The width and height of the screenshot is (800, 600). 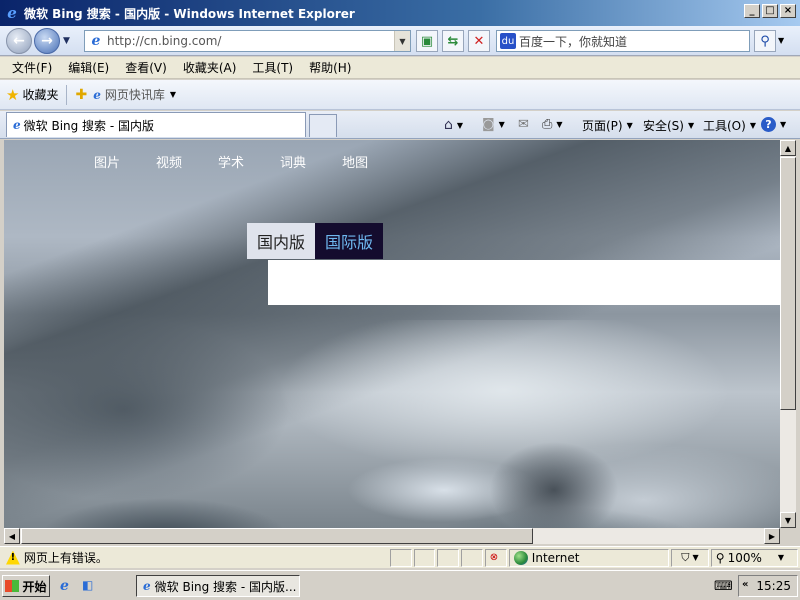 I want to click on baidu-paw-icon: du, so click(x=508, y=41).